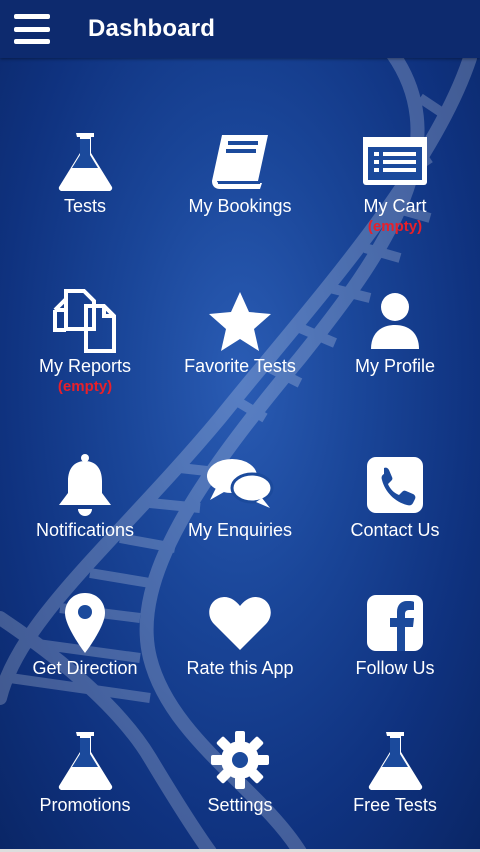 This screenshot has height=852, width=480. I want to click on tile-tests: Tests, so click(85, 191).